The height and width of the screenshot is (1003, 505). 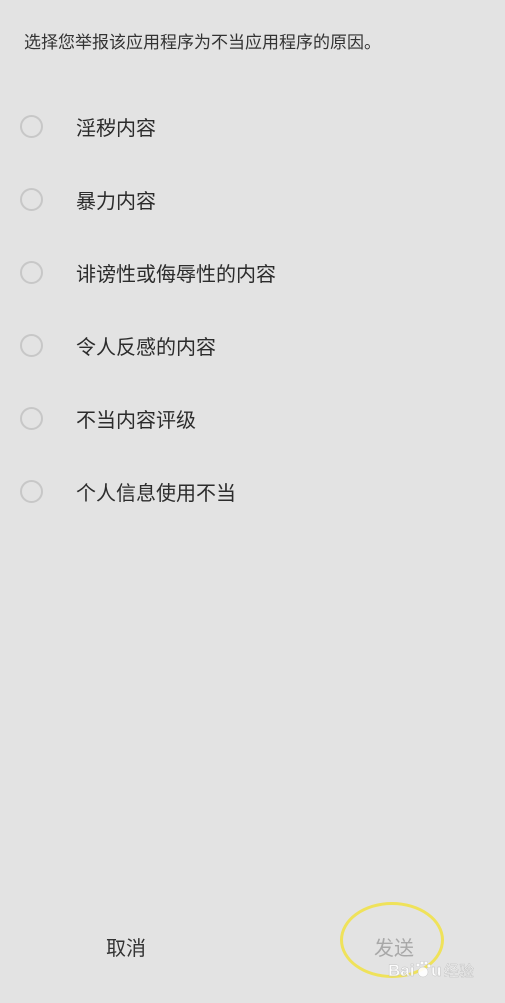 I want to click on send-button: 发送, so click(x=394, y=948).